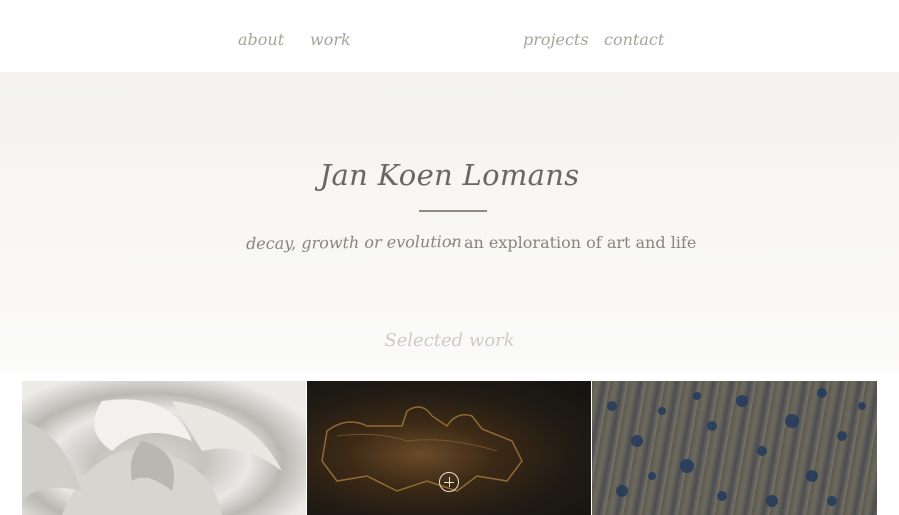 The width and height of the screenshot is (899, 515). I want to click on gallery-tile-textured-painting, so click(734, 448).